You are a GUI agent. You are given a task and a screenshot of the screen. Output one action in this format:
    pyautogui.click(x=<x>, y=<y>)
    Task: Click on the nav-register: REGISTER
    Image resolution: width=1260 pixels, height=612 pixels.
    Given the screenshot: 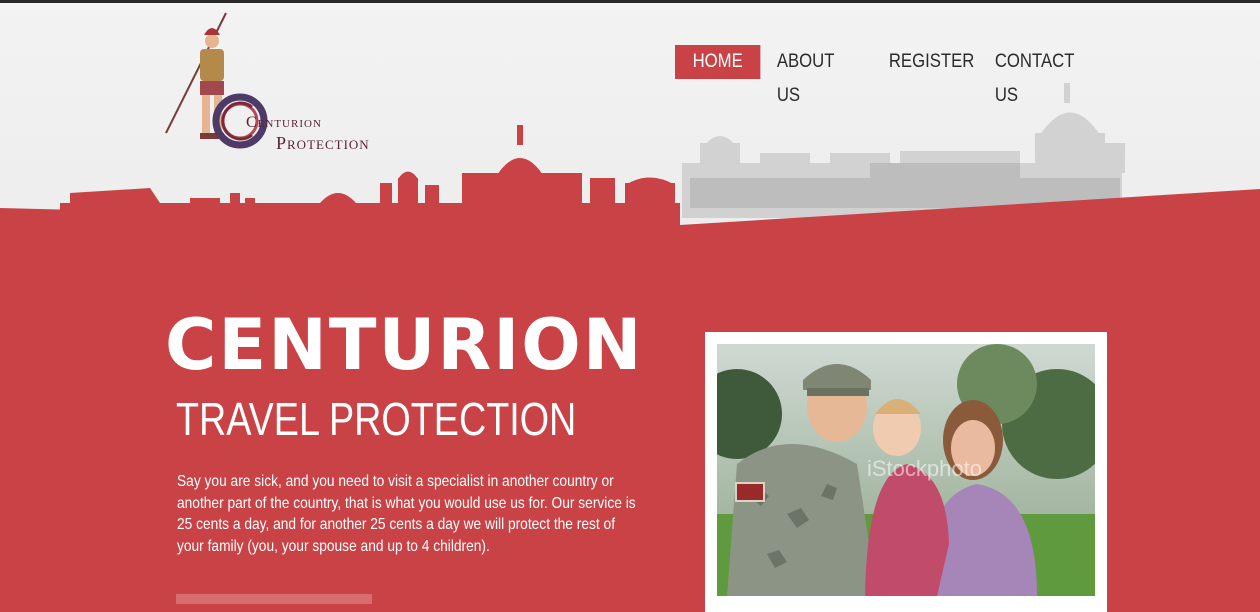 What is the action you would take?
    pyautogui.click(x=931, y=62)
    